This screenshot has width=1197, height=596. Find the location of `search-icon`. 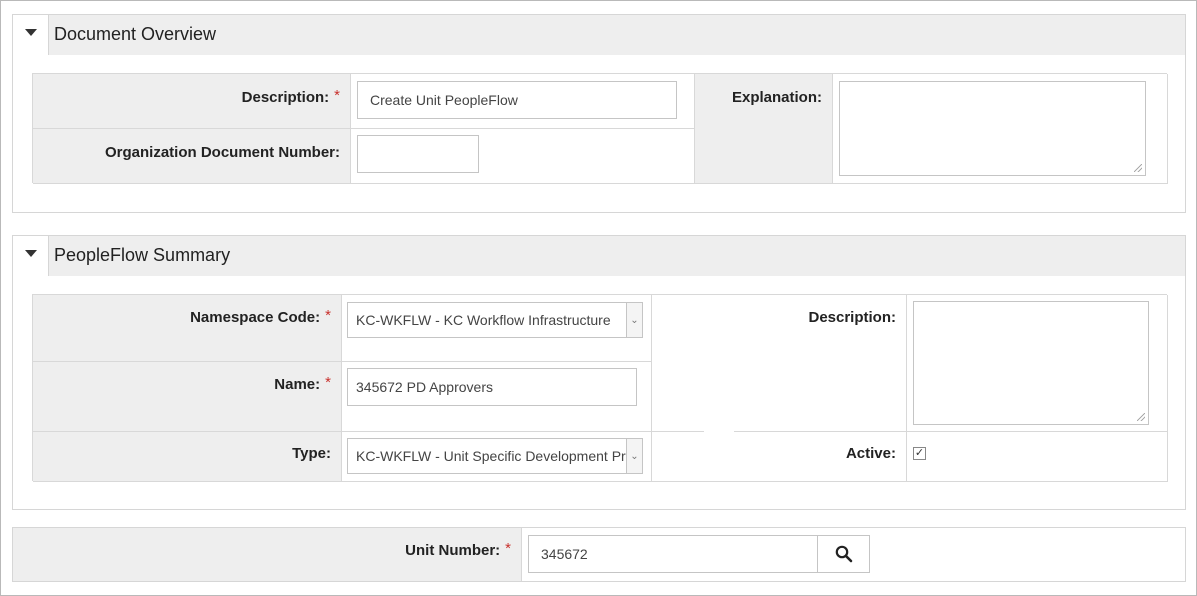

search-icon is located at coordinates (843, 554).